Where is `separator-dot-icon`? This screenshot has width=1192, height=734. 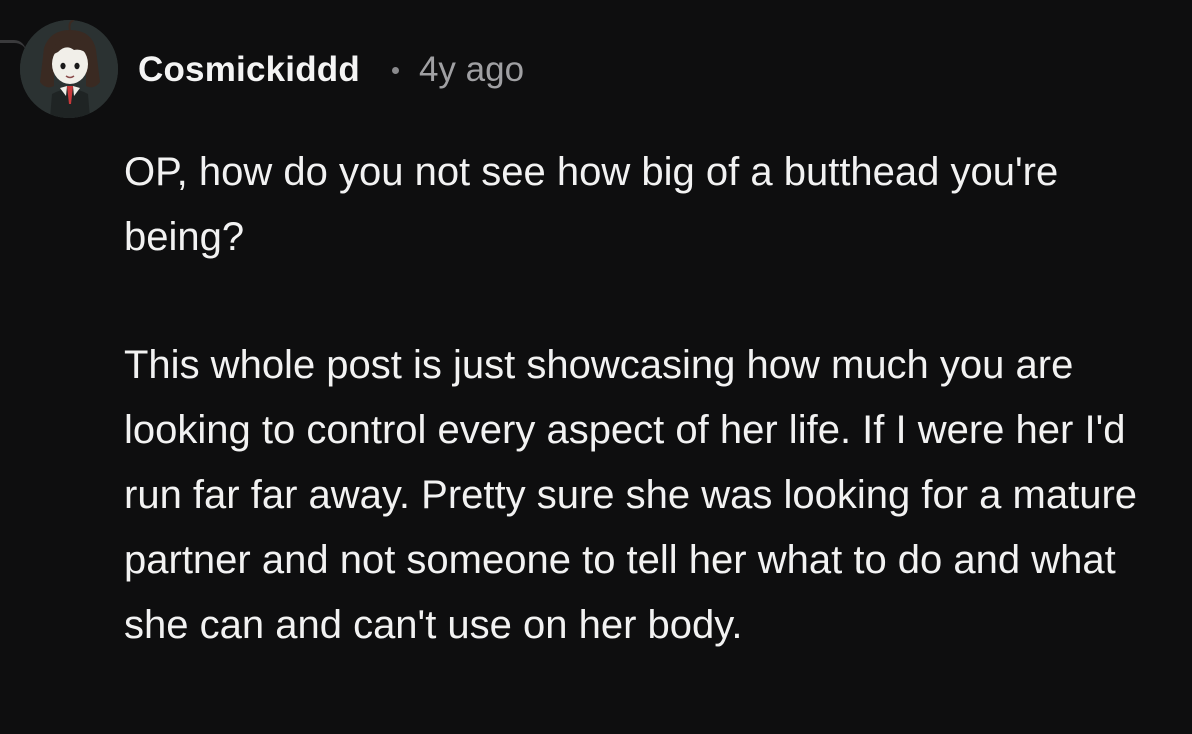 separator-dot-icon is located at coordinates (395, 70).